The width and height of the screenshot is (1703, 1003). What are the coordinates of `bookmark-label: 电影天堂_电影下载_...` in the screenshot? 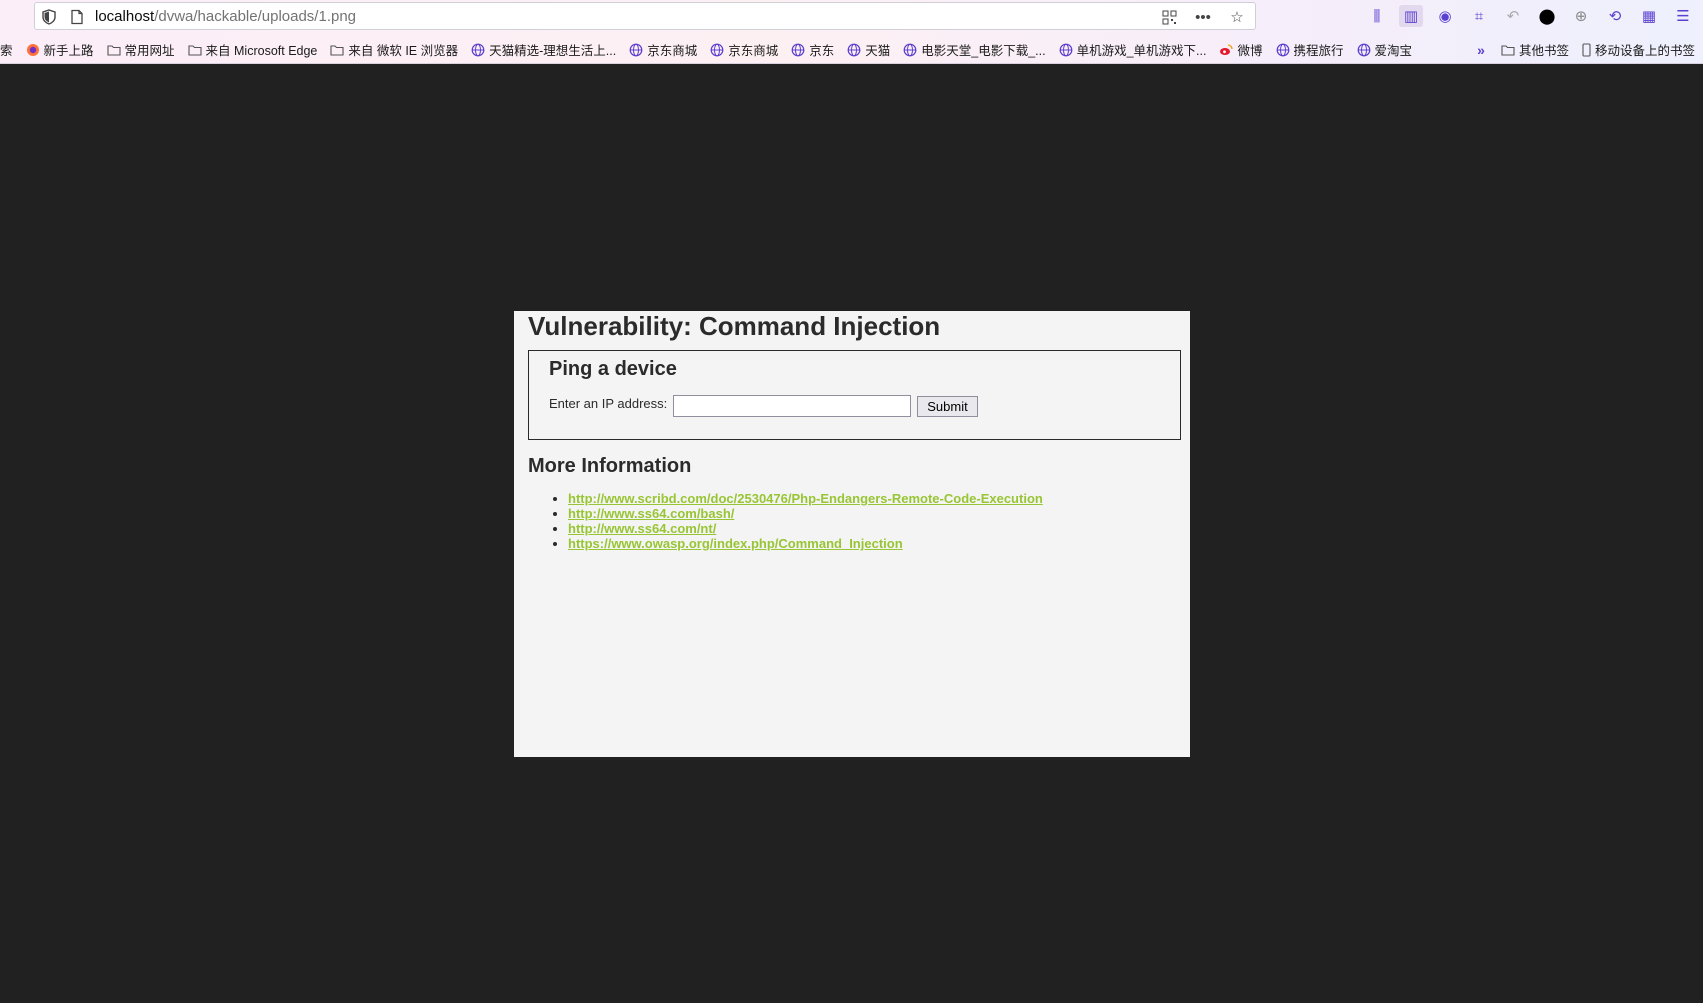 It's located at (983, 51).